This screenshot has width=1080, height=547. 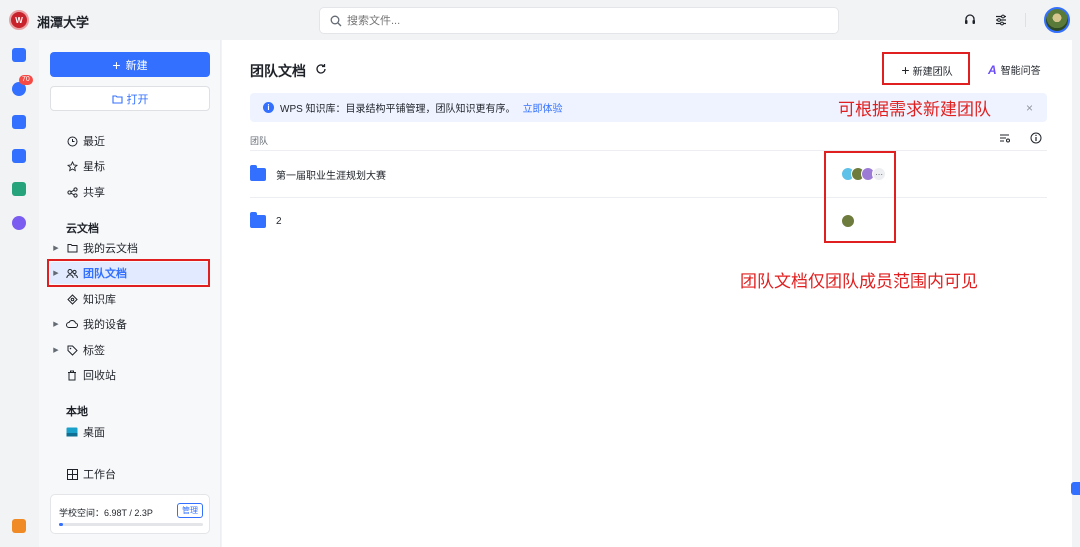 What do you see at coordinates (259, 141) in the screenshot?
I see `column-header-team: 团队` at bounding box center [259, 141].